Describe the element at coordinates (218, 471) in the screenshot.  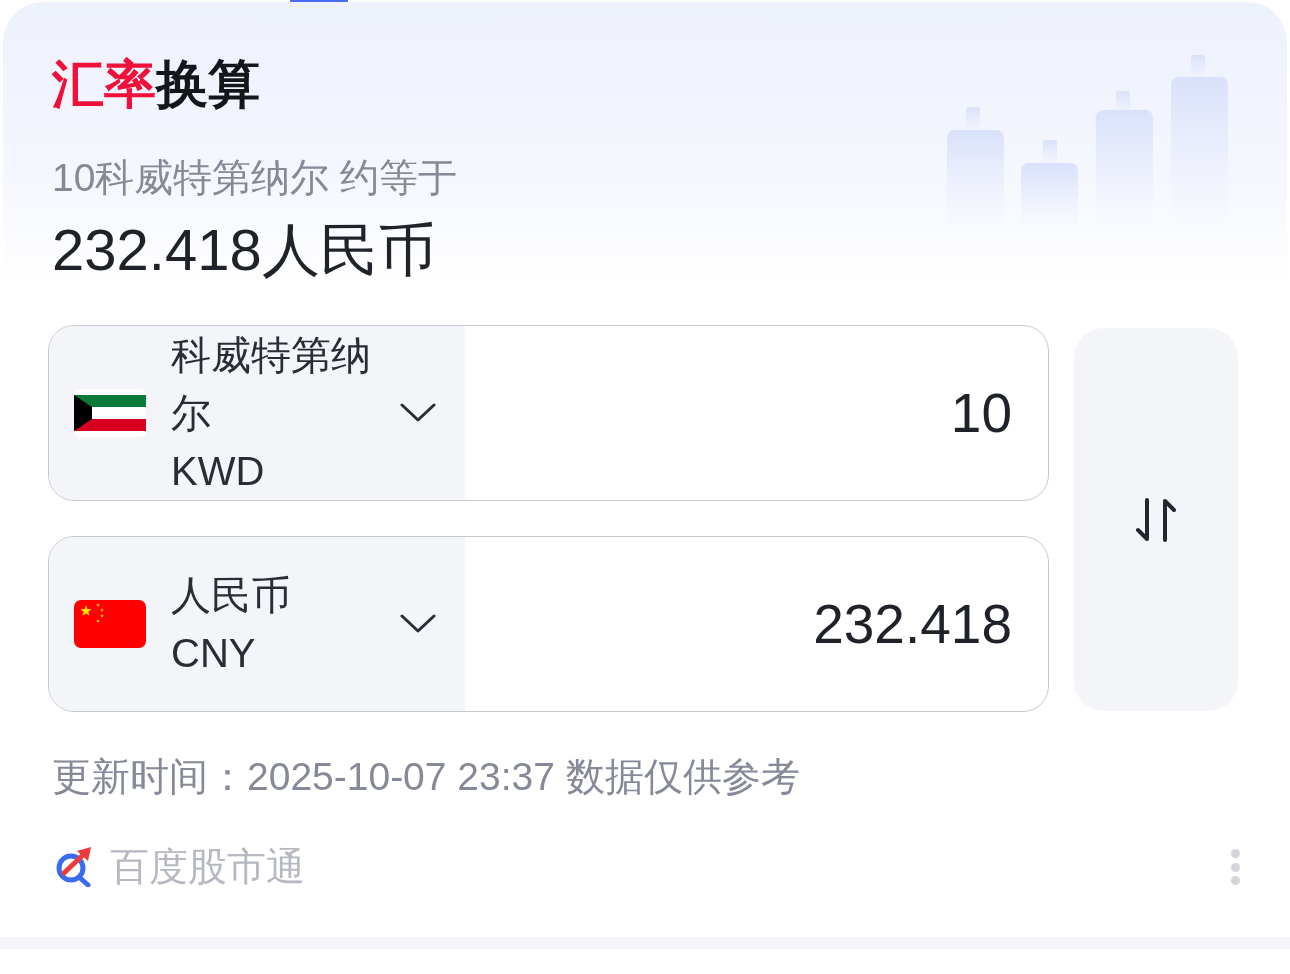
I see `currency-code: KWD` at that location.